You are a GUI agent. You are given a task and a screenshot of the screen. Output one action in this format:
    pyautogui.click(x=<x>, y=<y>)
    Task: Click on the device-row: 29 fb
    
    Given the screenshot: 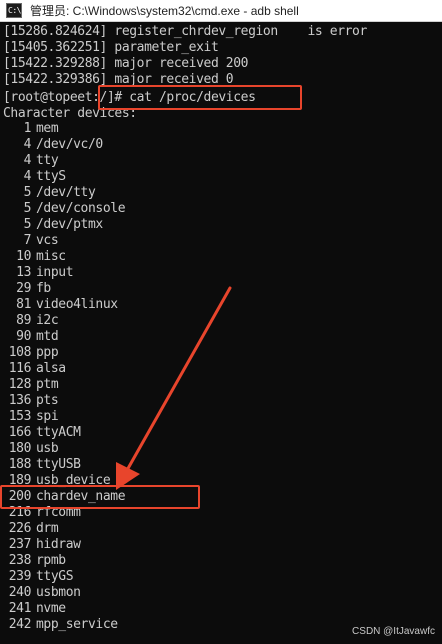 What is the action you would take?
    pyautogui.click(x=27, y=289)
    